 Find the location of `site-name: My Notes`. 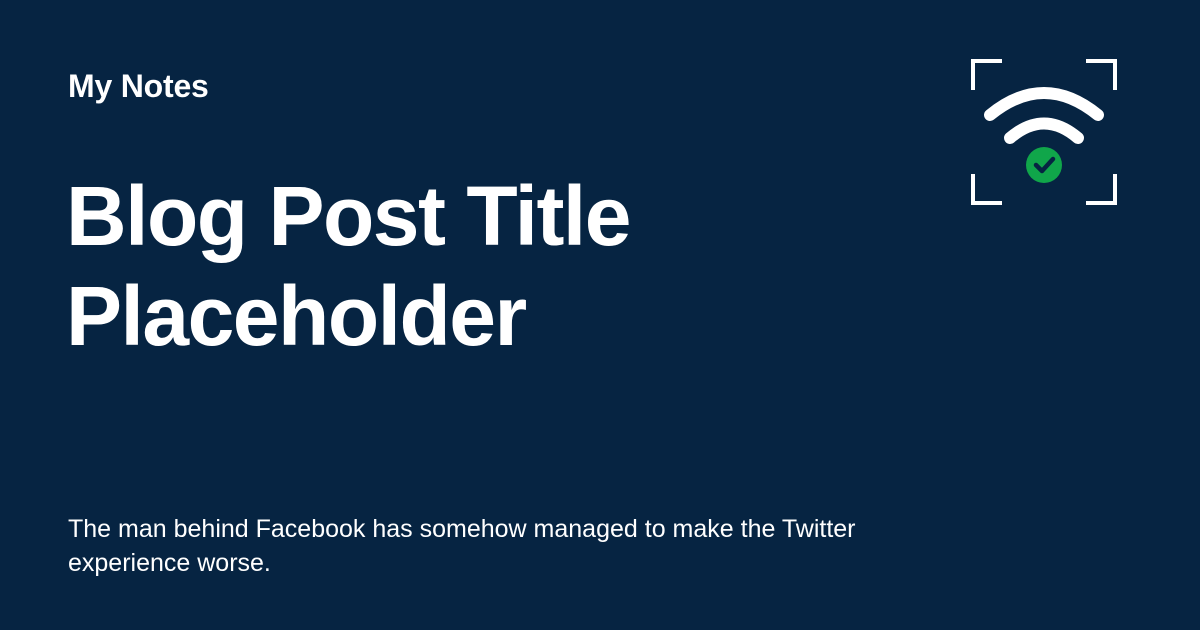

site-name: My Notes is located at coordinates (138, 86).